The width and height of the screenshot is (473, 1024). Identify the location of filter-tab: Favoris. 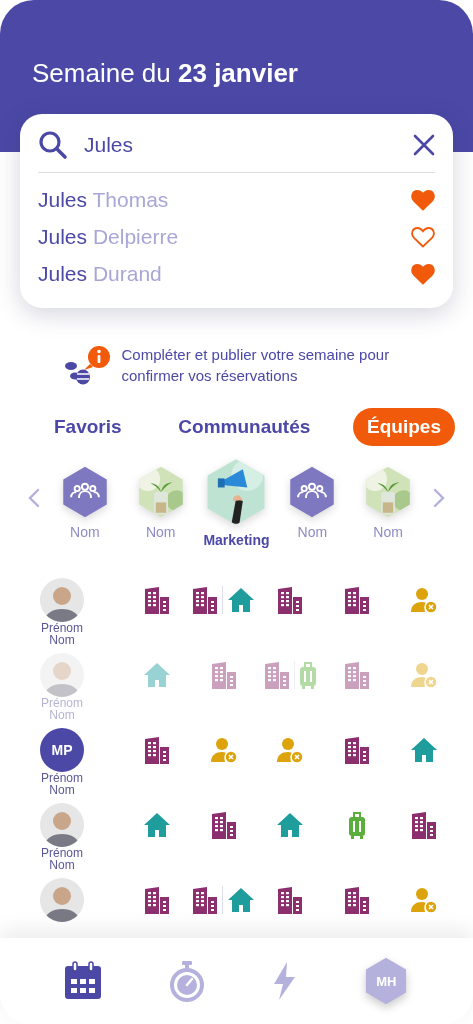
(88, 427).